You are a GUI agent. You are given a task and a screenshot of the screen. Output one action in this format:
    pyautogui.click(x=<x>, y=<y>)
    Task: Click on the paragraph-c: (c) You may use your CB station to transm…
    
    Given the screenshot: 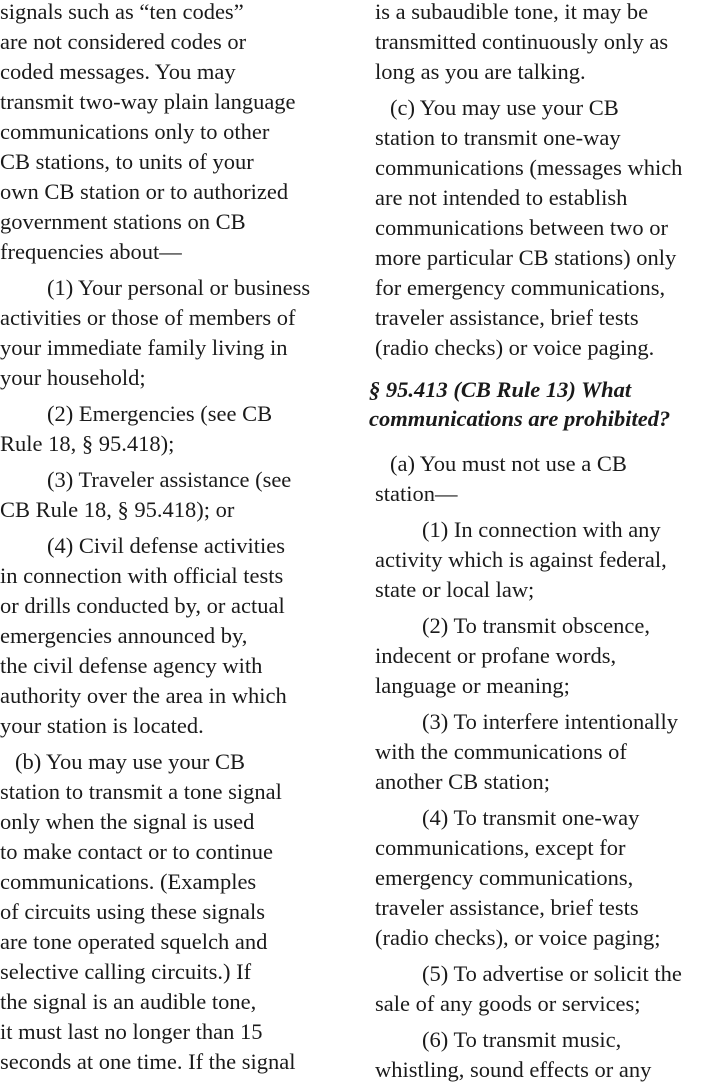 What is the action you would take?
    pyautogui.click(x=545, y=228)
    